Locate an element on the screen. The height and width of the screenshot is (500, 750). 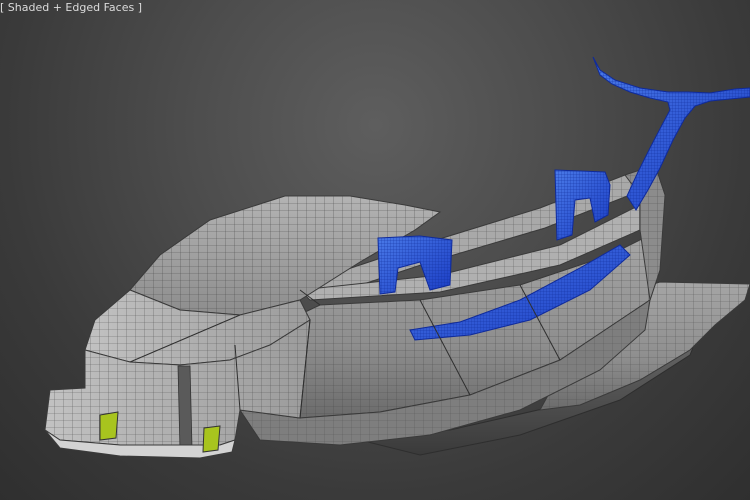
hull-nose-split is located at coordinates (185, 408).